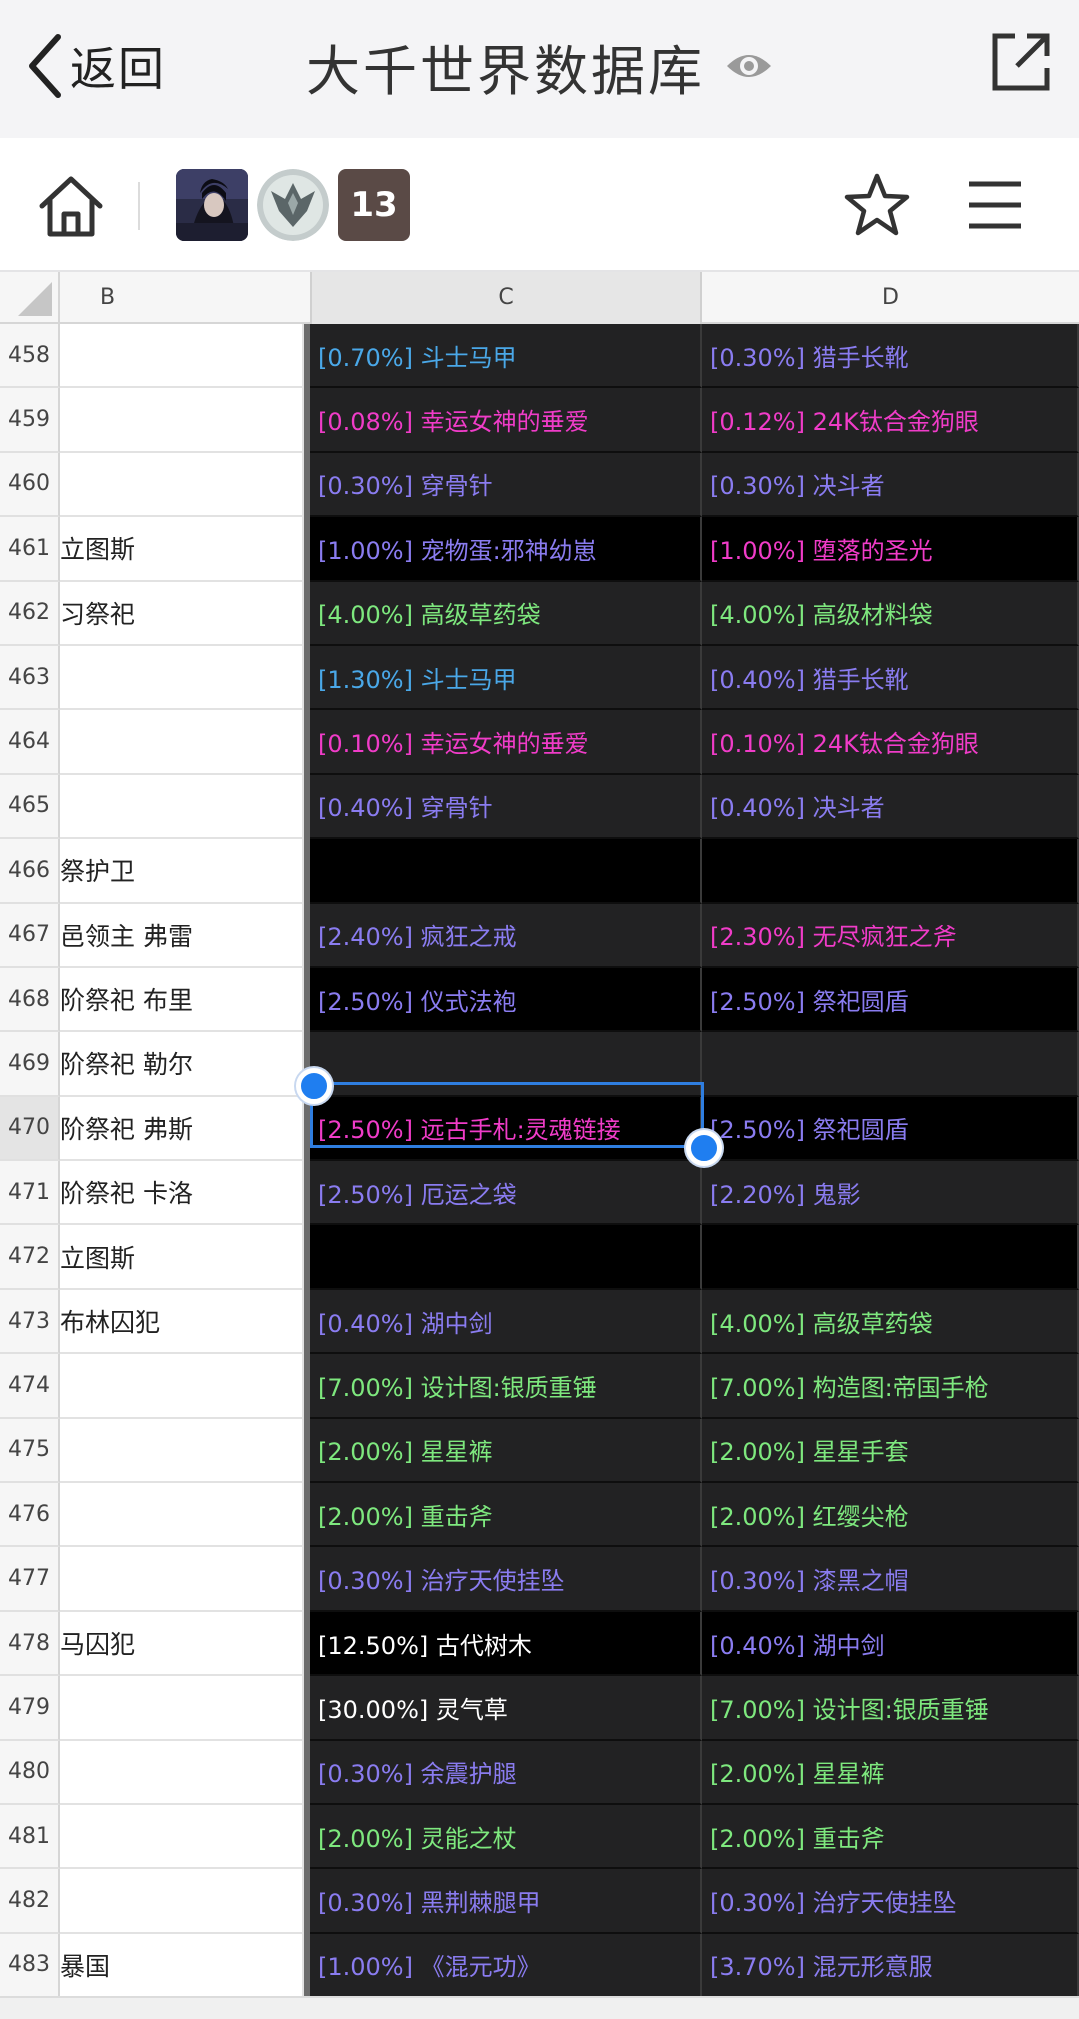 The image size is (1079, 2019). I want to click on row-number: 470, so click(30, 1129).